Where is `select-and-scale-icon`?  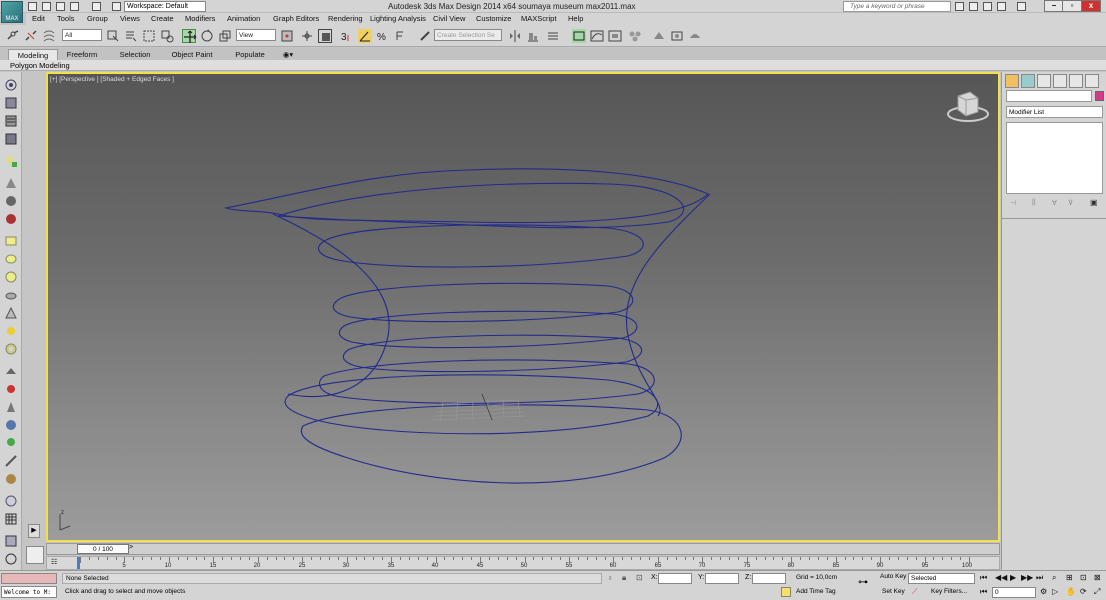
select-and-scale-icon is located at coordinates (225, 36).